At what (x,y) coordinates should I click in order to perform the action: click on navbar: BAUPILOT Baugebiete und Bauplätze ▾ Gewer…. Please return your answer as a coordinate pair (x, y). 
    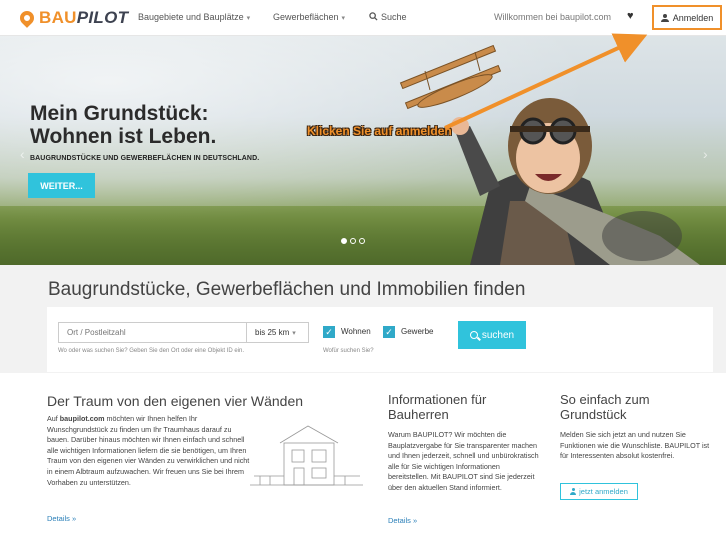
    Looking at the image, I should click on (363, 18).